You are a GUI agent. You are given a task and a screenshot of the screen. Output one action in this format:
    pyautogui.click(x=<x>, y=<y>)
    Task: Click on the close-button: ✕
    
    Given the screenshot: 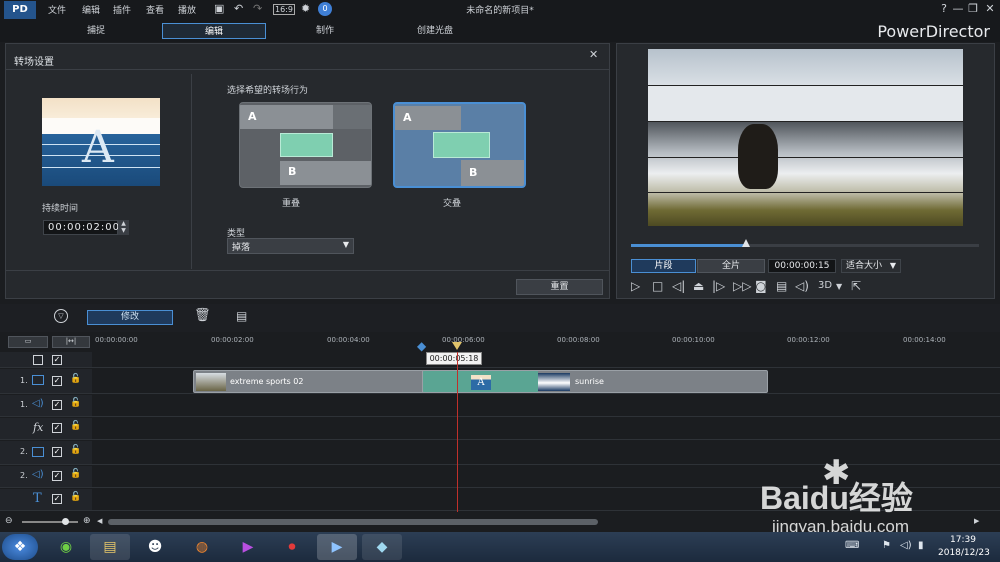 What is the action you would take?
    pyautogui.click(x=990, y=8)
    